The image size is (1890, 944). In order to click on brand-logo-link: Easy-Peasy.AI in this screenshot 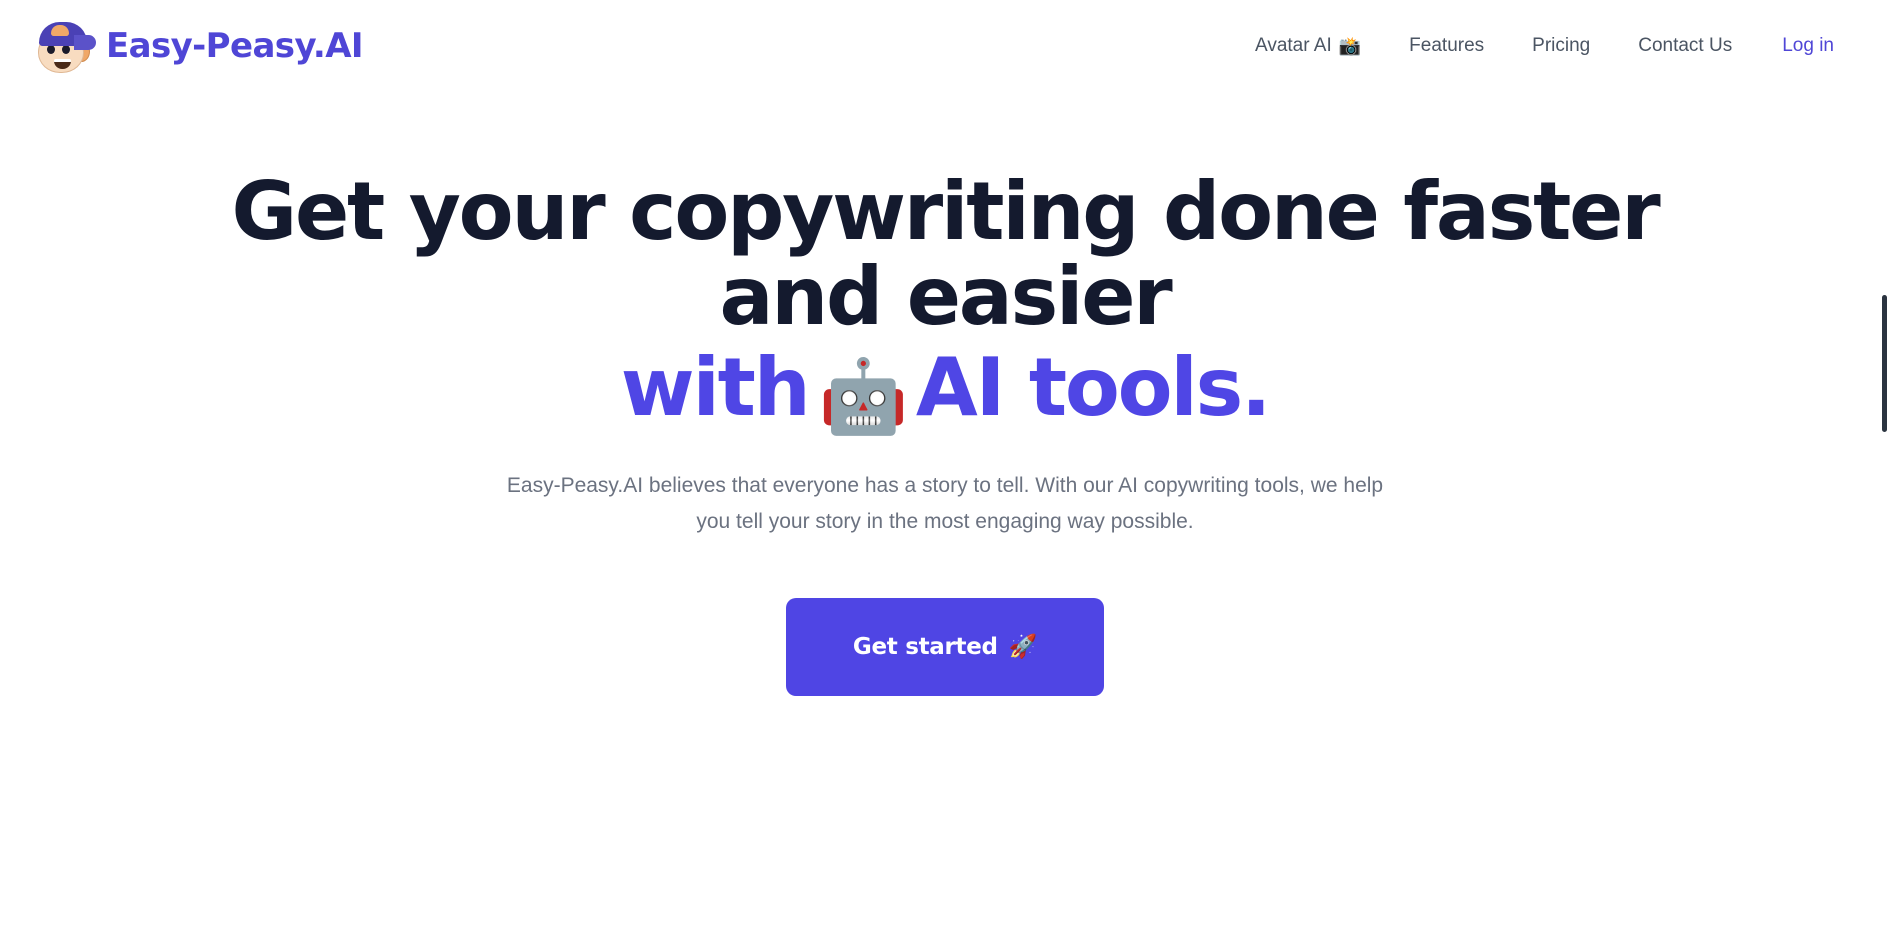, I will do `click(199, 46)`.